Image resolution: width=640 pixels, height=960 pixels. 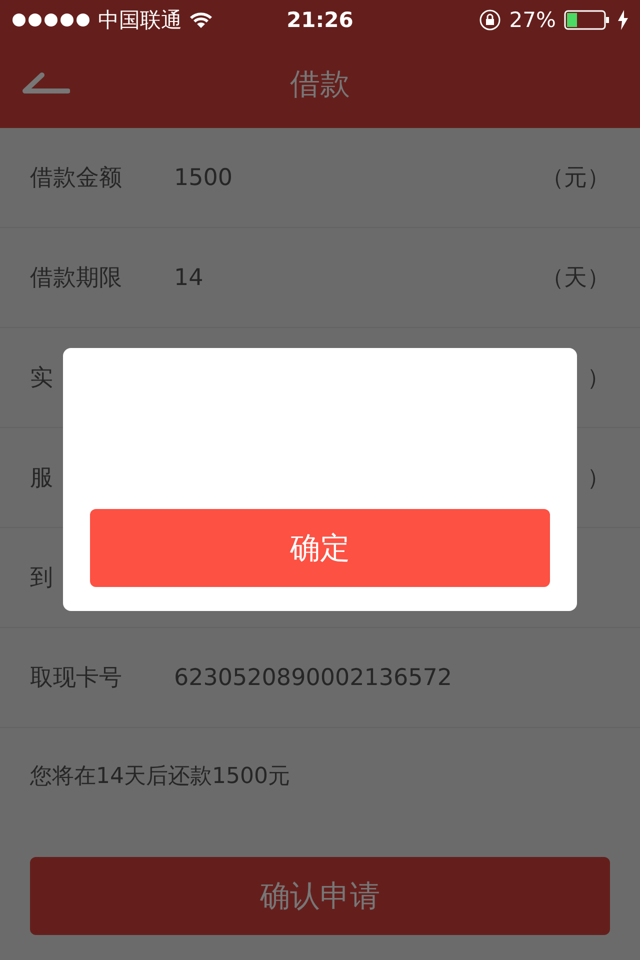 What do you see at coordinates (623, 20) in the screenshot?
I see `charging-icon` at bounding box center [623, 20].